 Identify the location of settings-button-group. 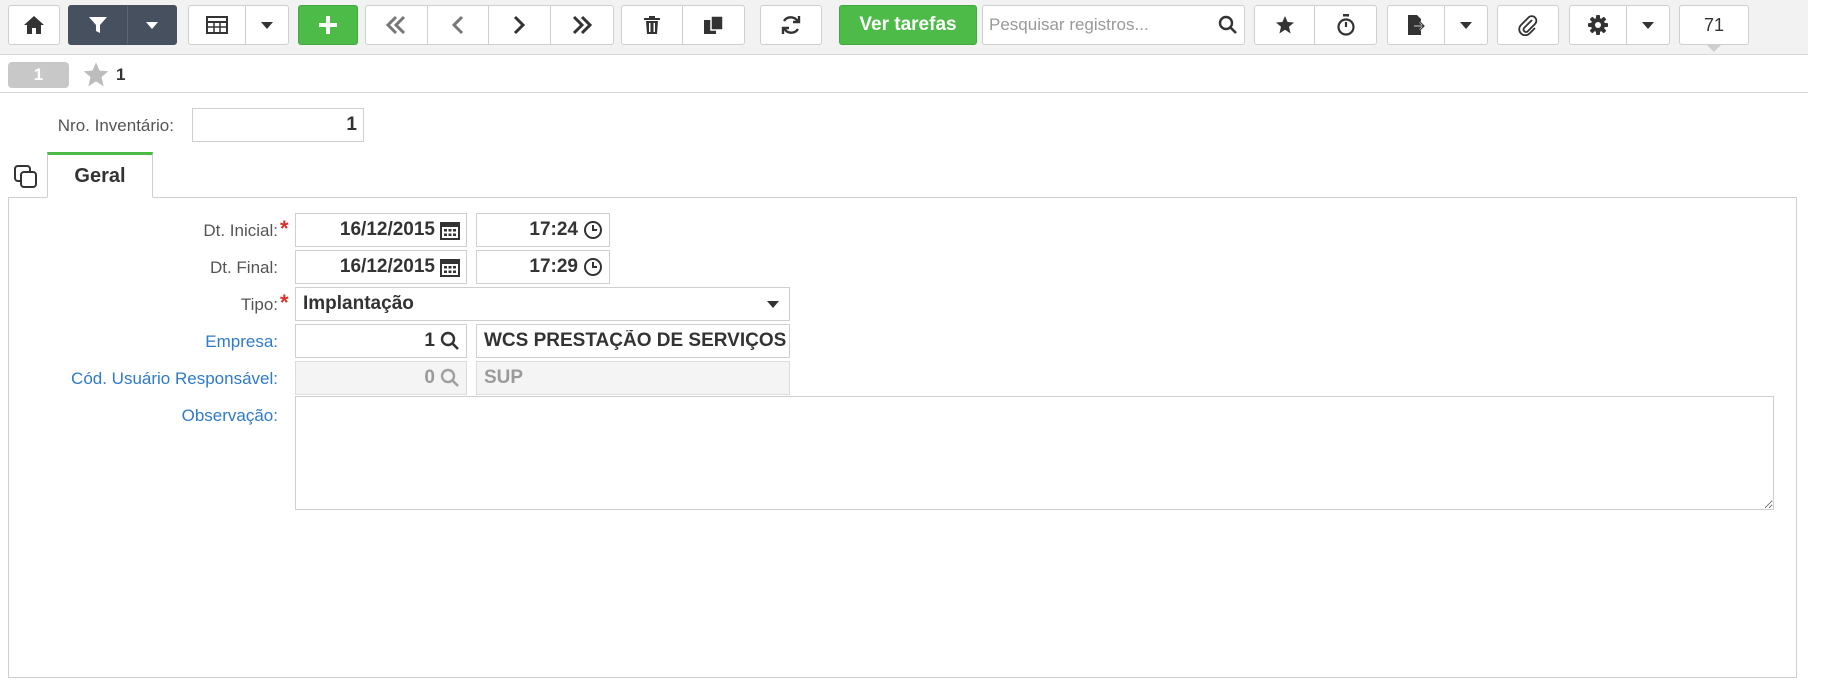
(1619, 25).